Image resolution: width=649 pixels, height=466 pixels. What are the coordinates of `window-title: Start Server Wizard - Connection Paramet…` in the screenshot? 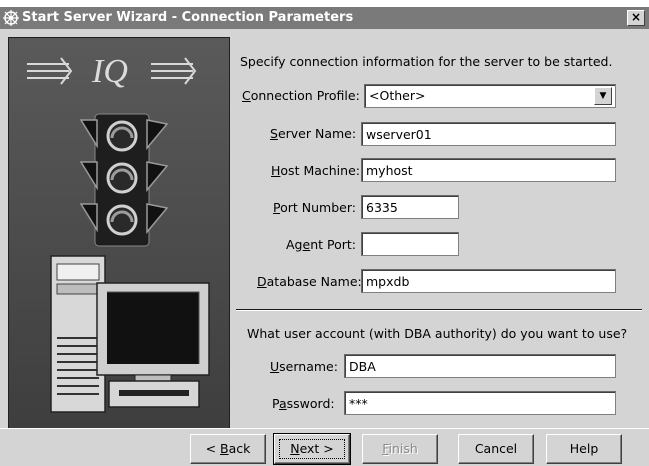 It's located at (188, 17).